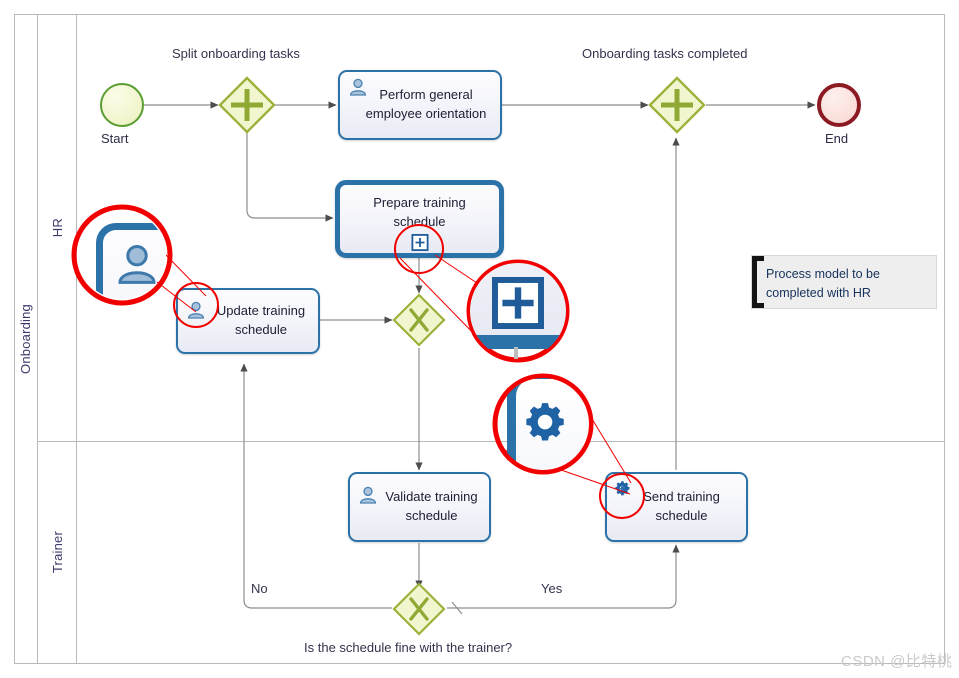  I want to click on lane-label-trainer: Trainer, so click(57, 552).